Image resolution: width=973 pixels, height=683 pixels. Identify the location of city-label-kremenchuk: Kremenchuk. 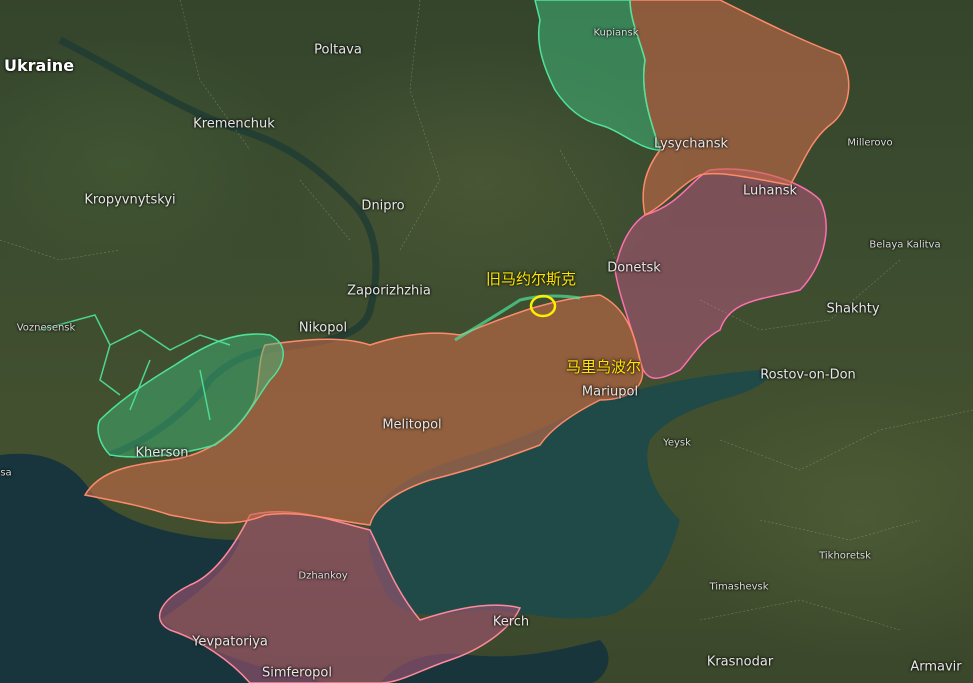
(234, 124).